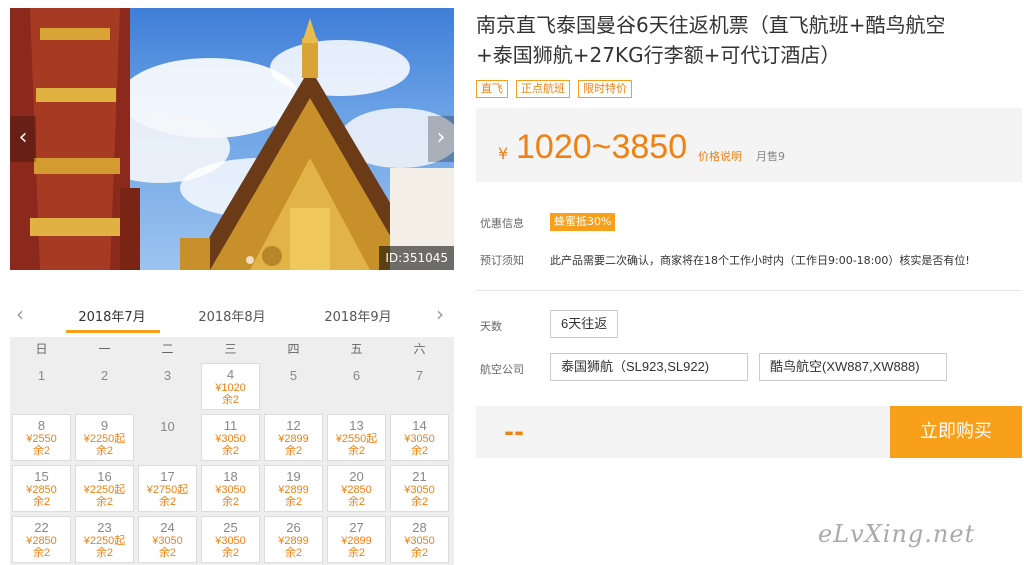  What do you see at coordinates (356, 527) in the screenshot?
I see `day-number: 27` at bounding box center [356, 527].